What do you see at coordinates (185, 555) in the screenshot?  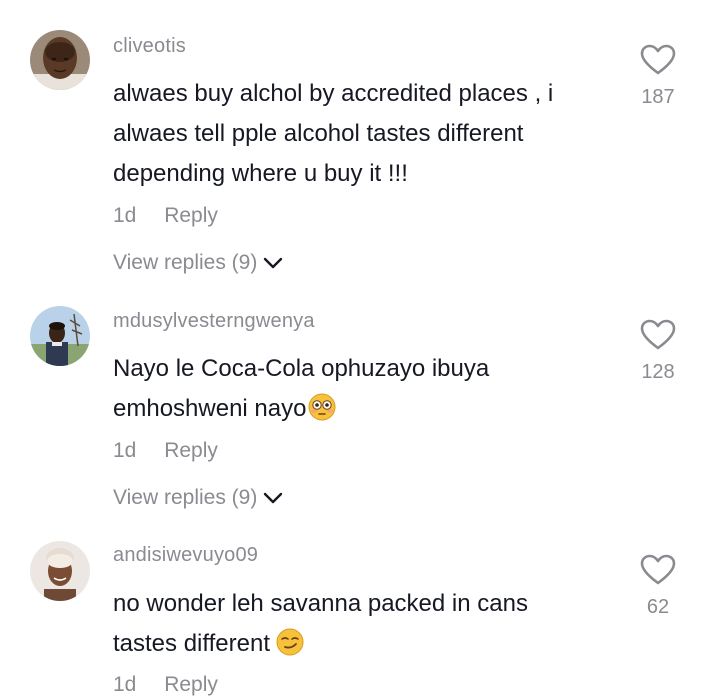 I see `comment-username: andisiwevuyo09` at bounding box center [185, 555].